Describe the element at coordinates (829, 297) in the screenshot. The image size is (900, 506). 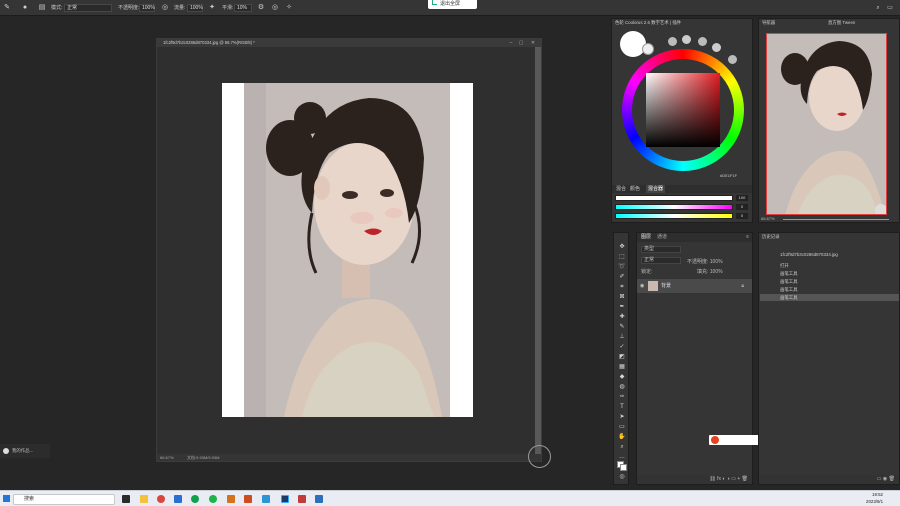
I see `history-item-active: 画笔工具` at that location.